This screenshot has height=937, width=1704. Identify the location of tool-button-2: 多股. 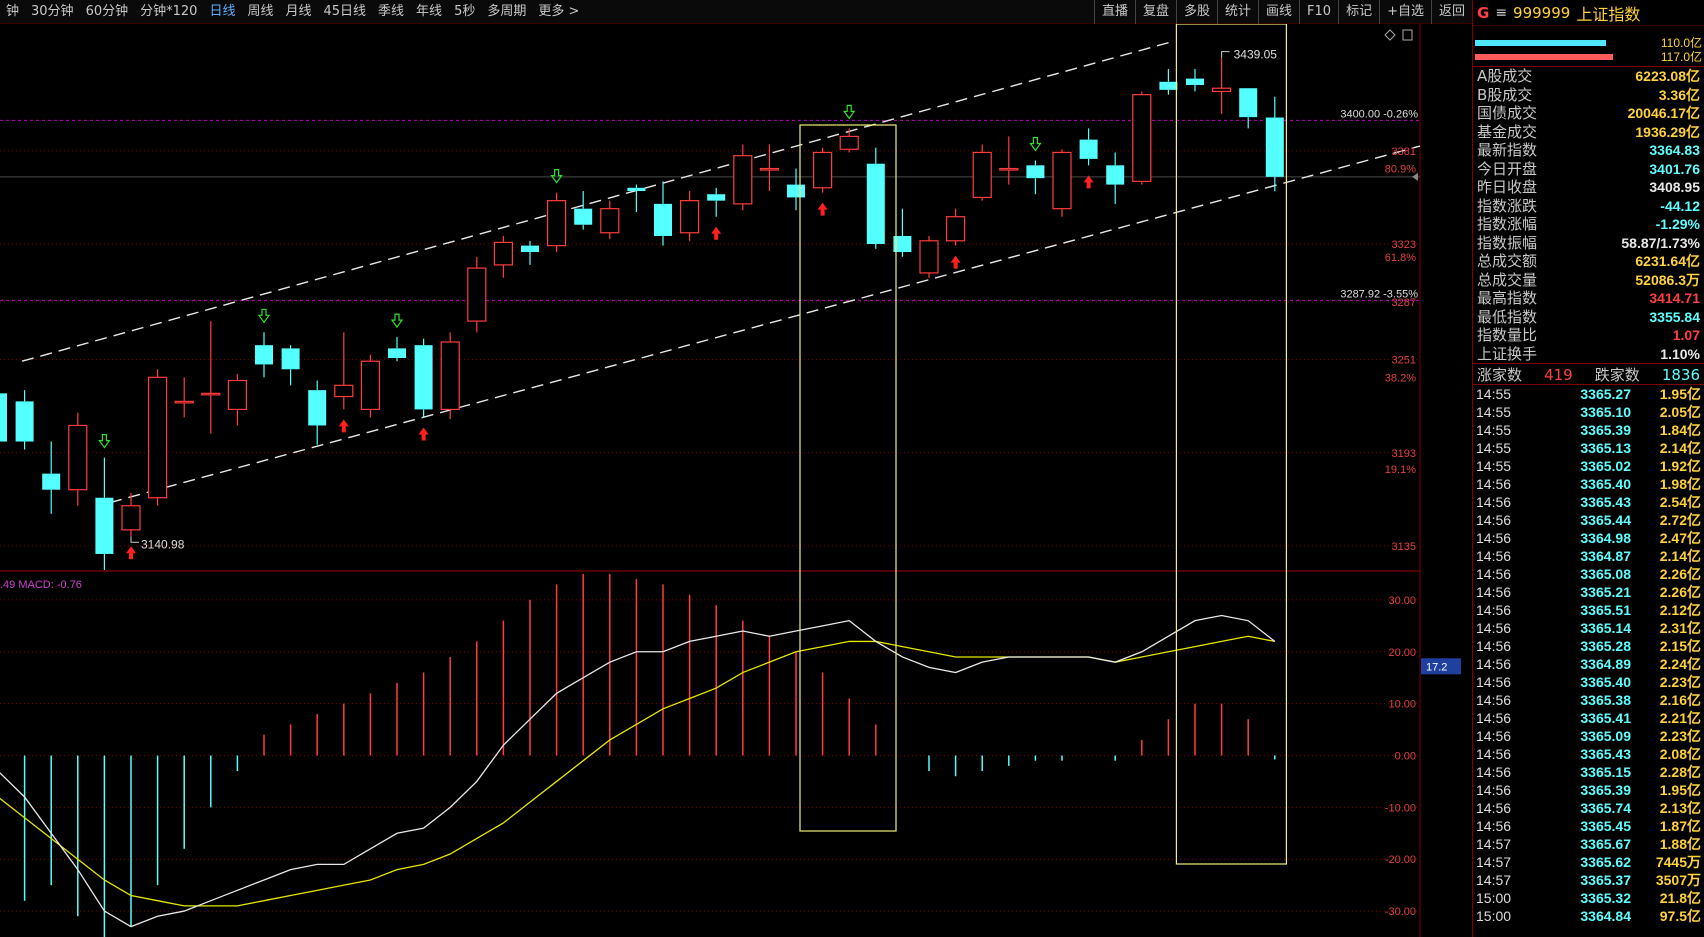
(1196, 12).